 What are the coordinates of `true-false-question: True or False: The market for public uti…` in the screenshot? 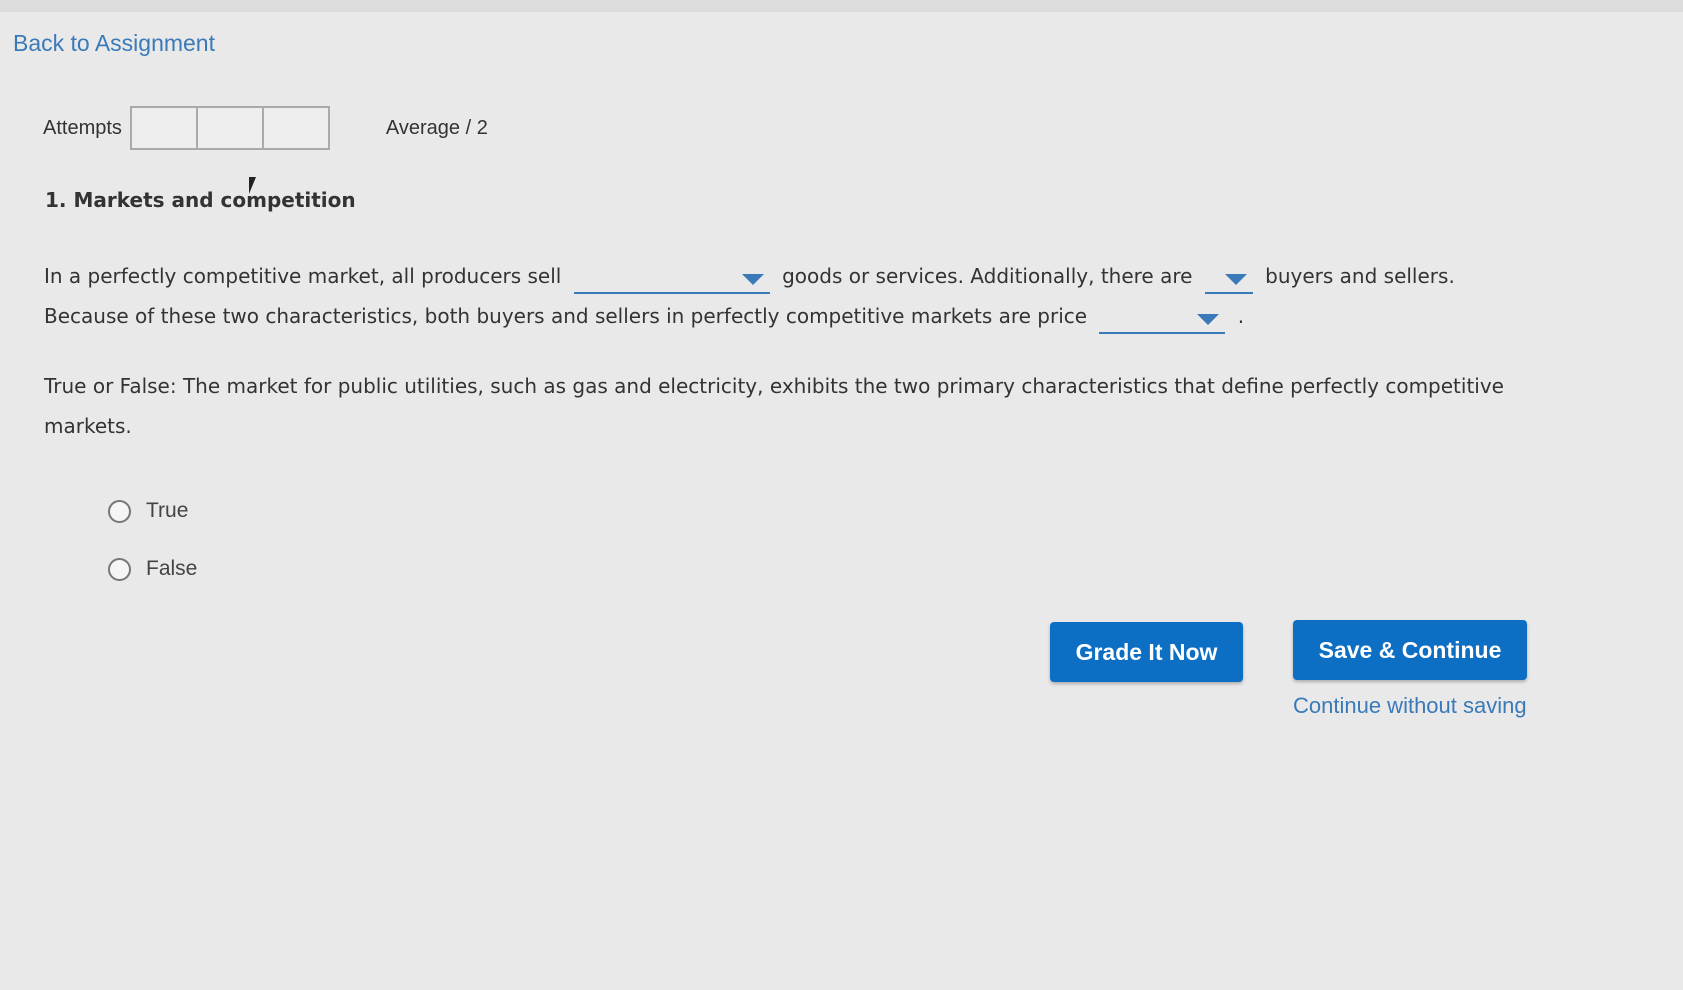 It's located at (774, 406).